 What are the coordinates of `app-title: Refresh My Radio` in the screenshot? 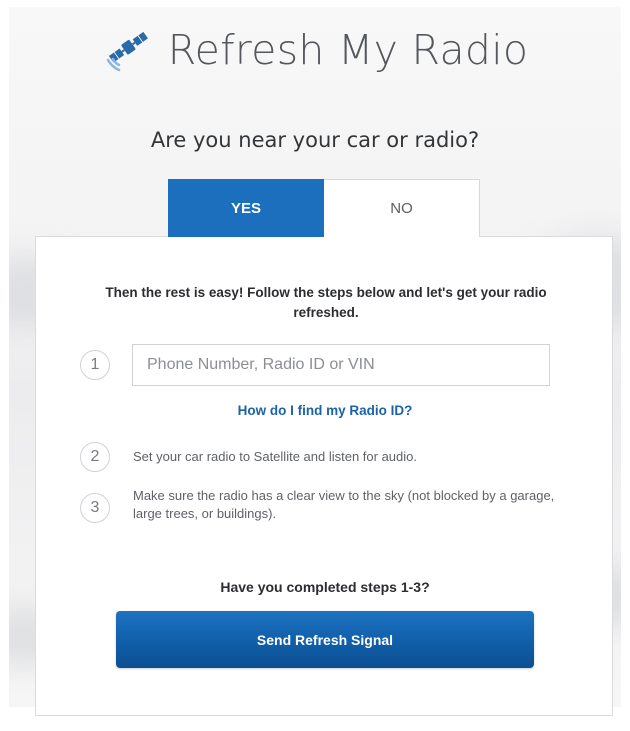 It's located at (348, 50).